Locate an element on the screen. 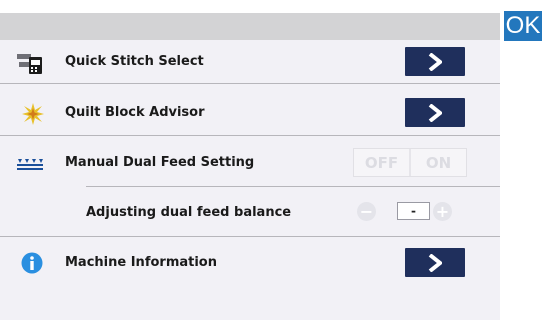 This screenshot has width=546, height=329. quilt-block-icon is located at coordinates (33, 116).